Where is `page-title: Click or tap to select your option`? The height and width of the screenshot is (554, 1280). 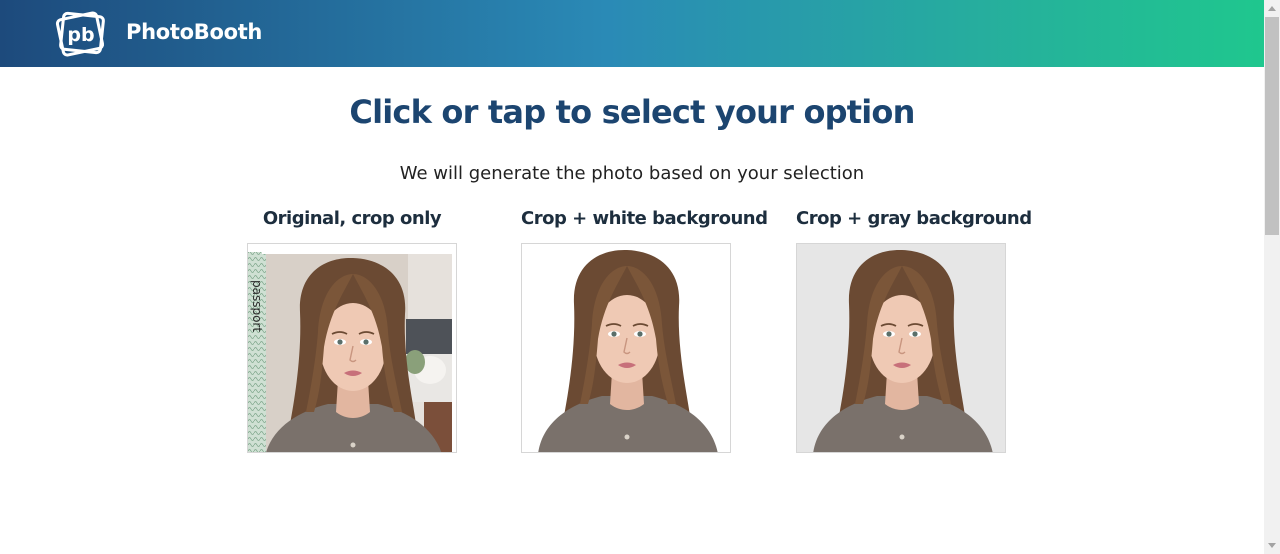 page-title: Click or tap to select your option is located at coordinates (632, 112).